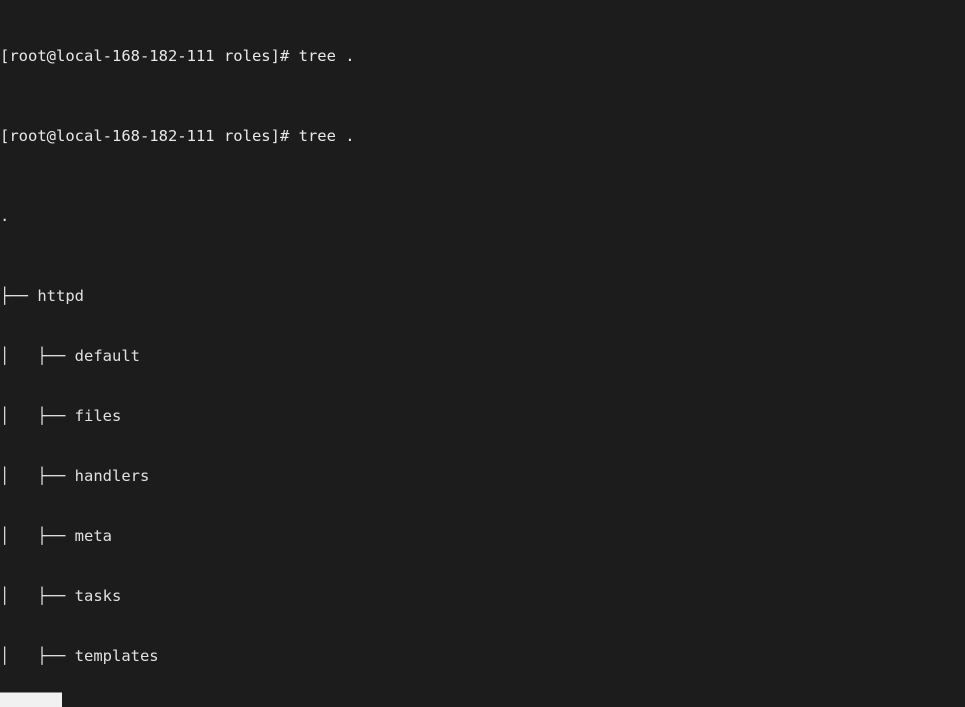  Describe the element at coordinates (31, 699) in the screenshot. I see `taskbar-overlay` at that location.